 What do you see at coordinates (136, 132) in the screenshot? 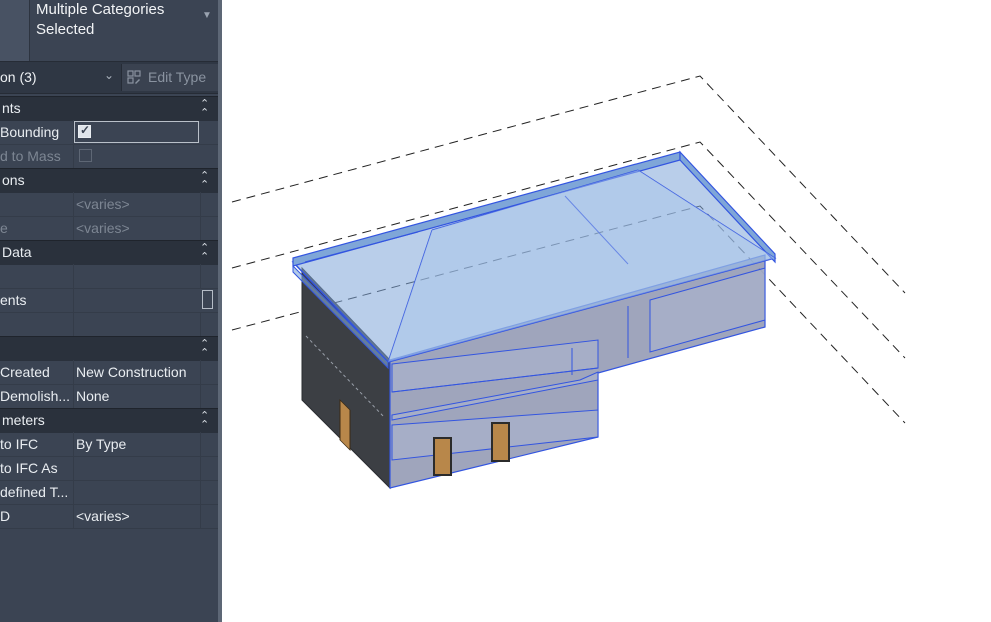
I see `checkbox-cell-frame` at bounding box center [136, 132].